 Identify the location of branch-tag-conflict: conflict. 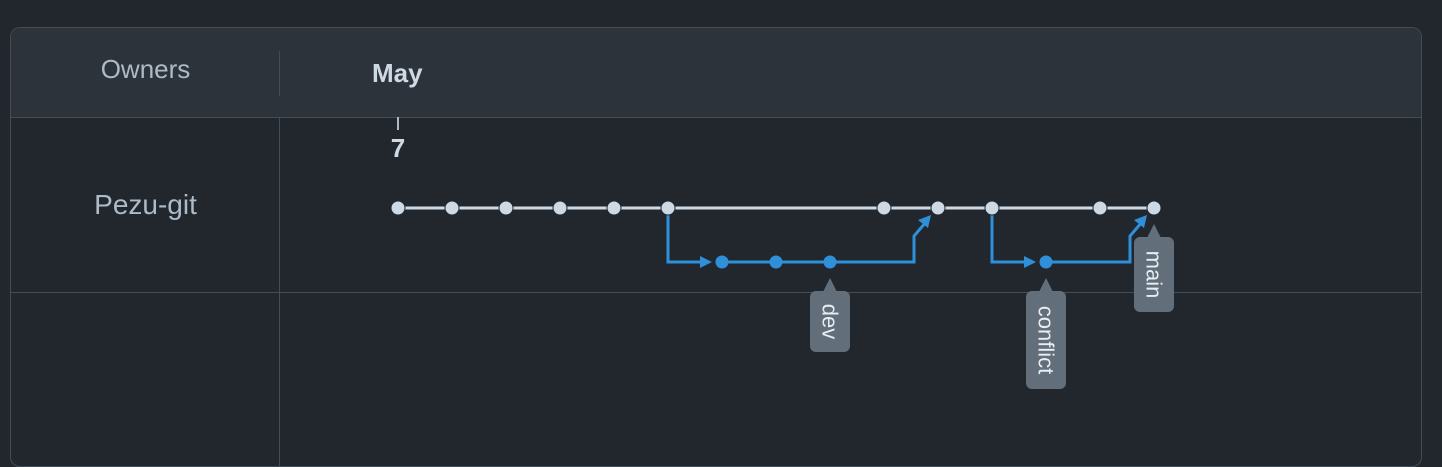
(1046, 333).